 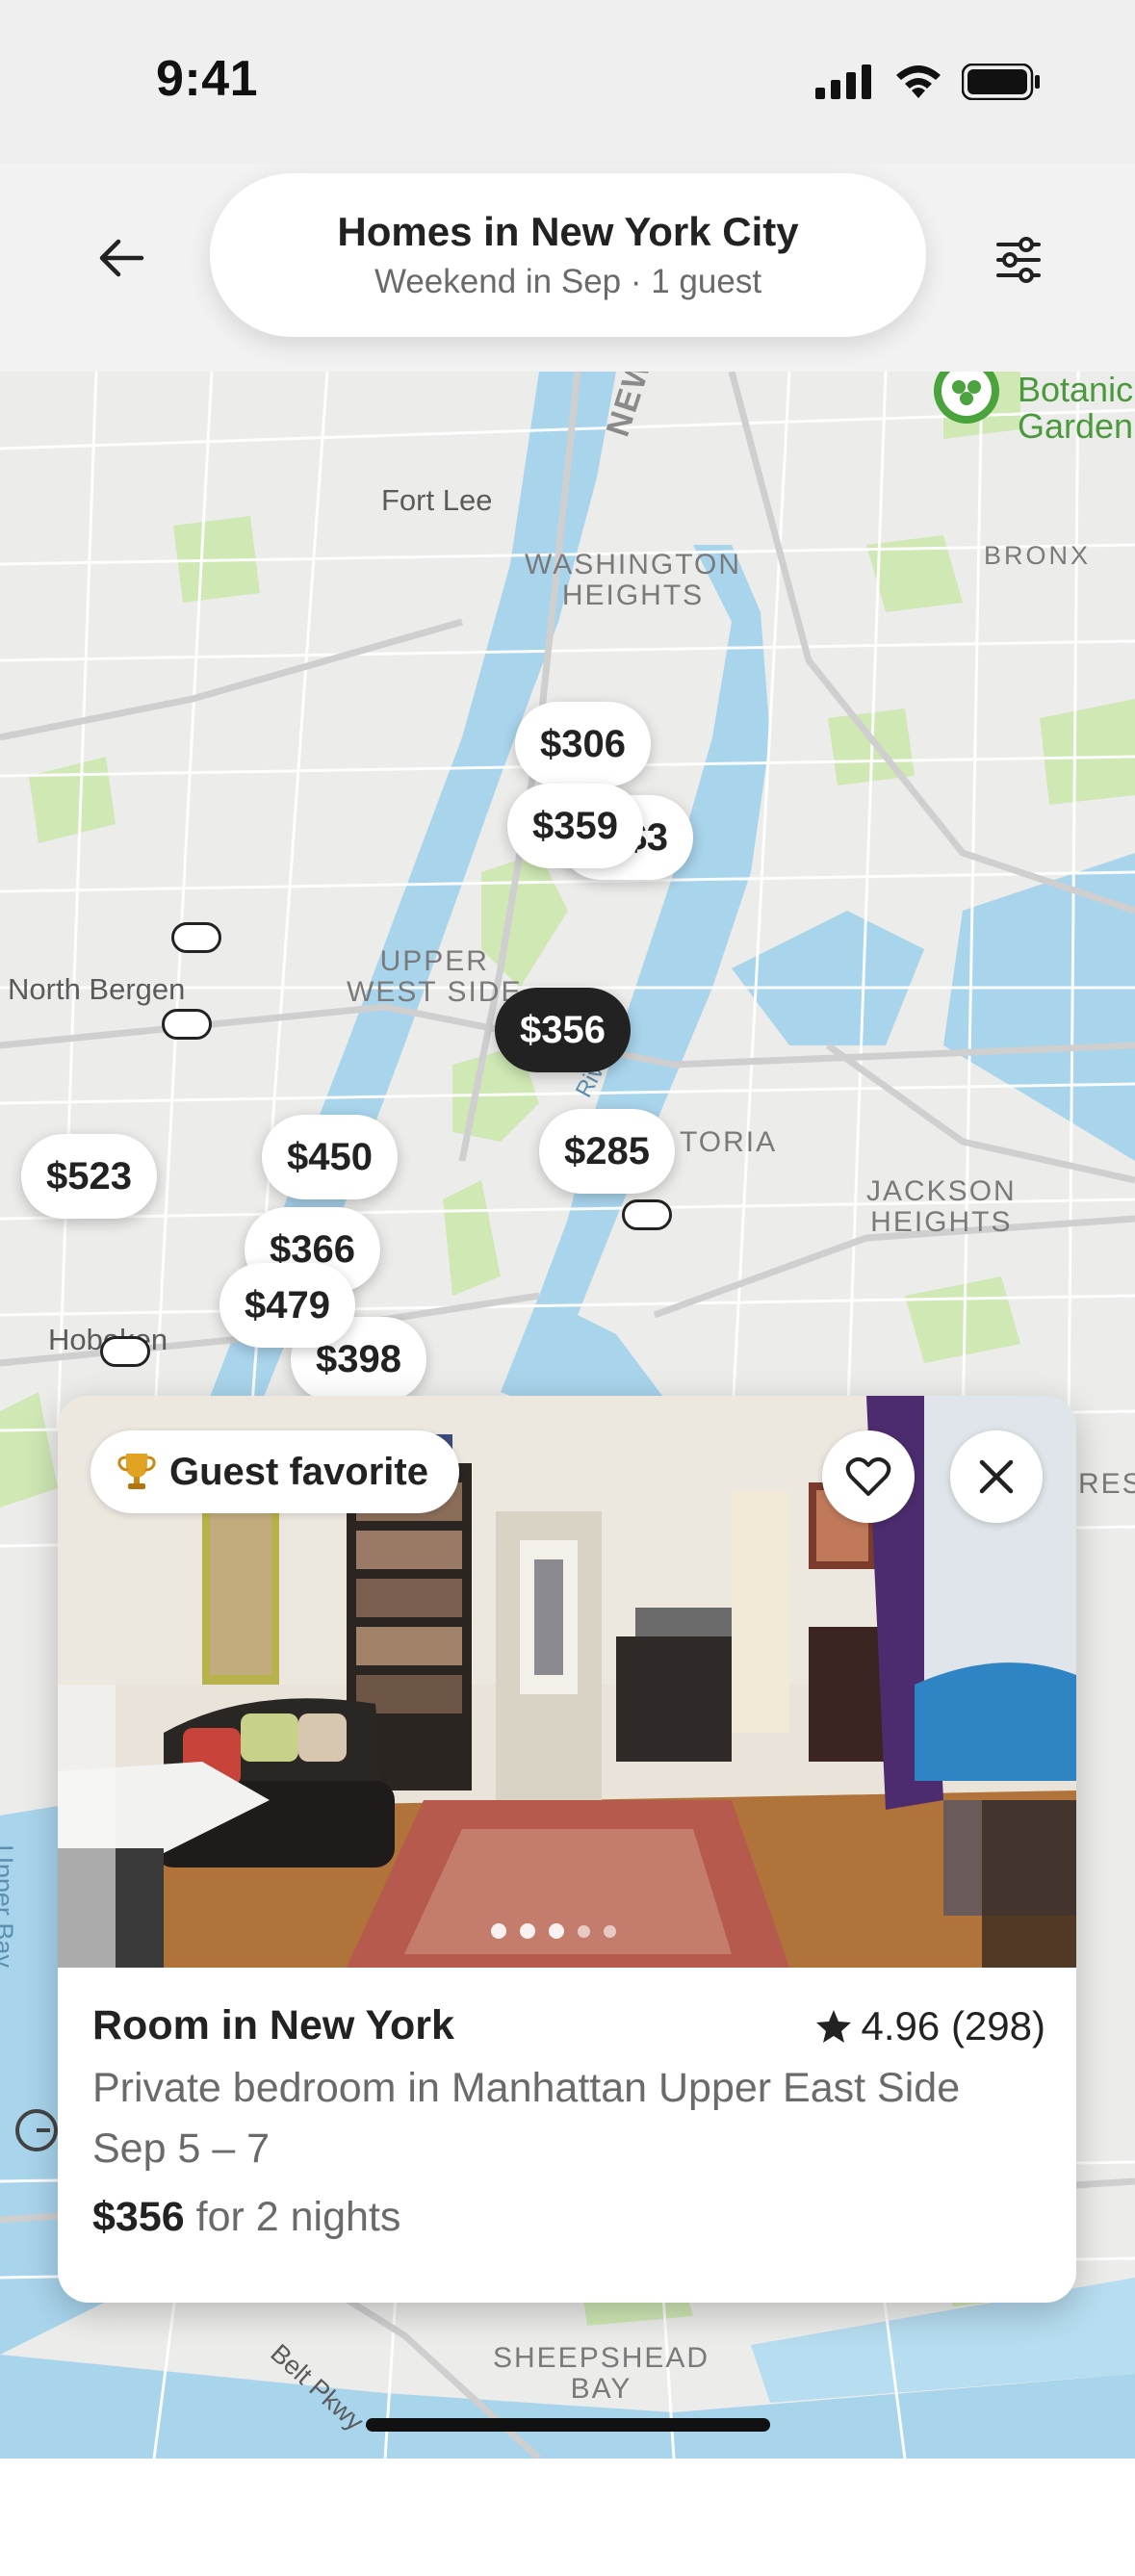 I want to click on guest-favorite-badge: Guest favorite, so click(x=274, y=1471).